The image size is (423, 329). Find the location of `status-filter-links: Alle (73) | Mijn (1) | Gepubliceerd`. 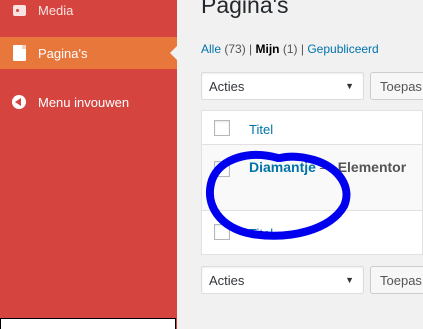

status-filter-links: Alle (73) | Mijn (1) | Gepubliceerd is located at coordinates (290, 49).